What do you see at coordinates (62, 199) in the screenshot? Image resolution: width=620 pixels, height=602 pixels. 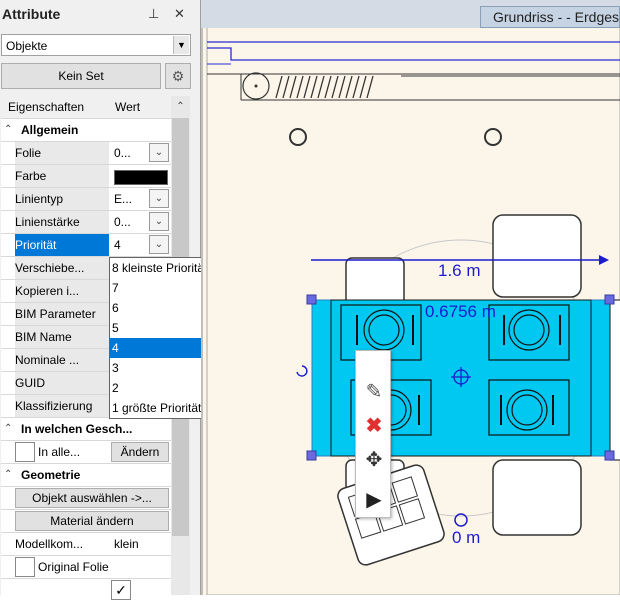 I see `property-label: Linientyp` at bounding box center [62, 199].